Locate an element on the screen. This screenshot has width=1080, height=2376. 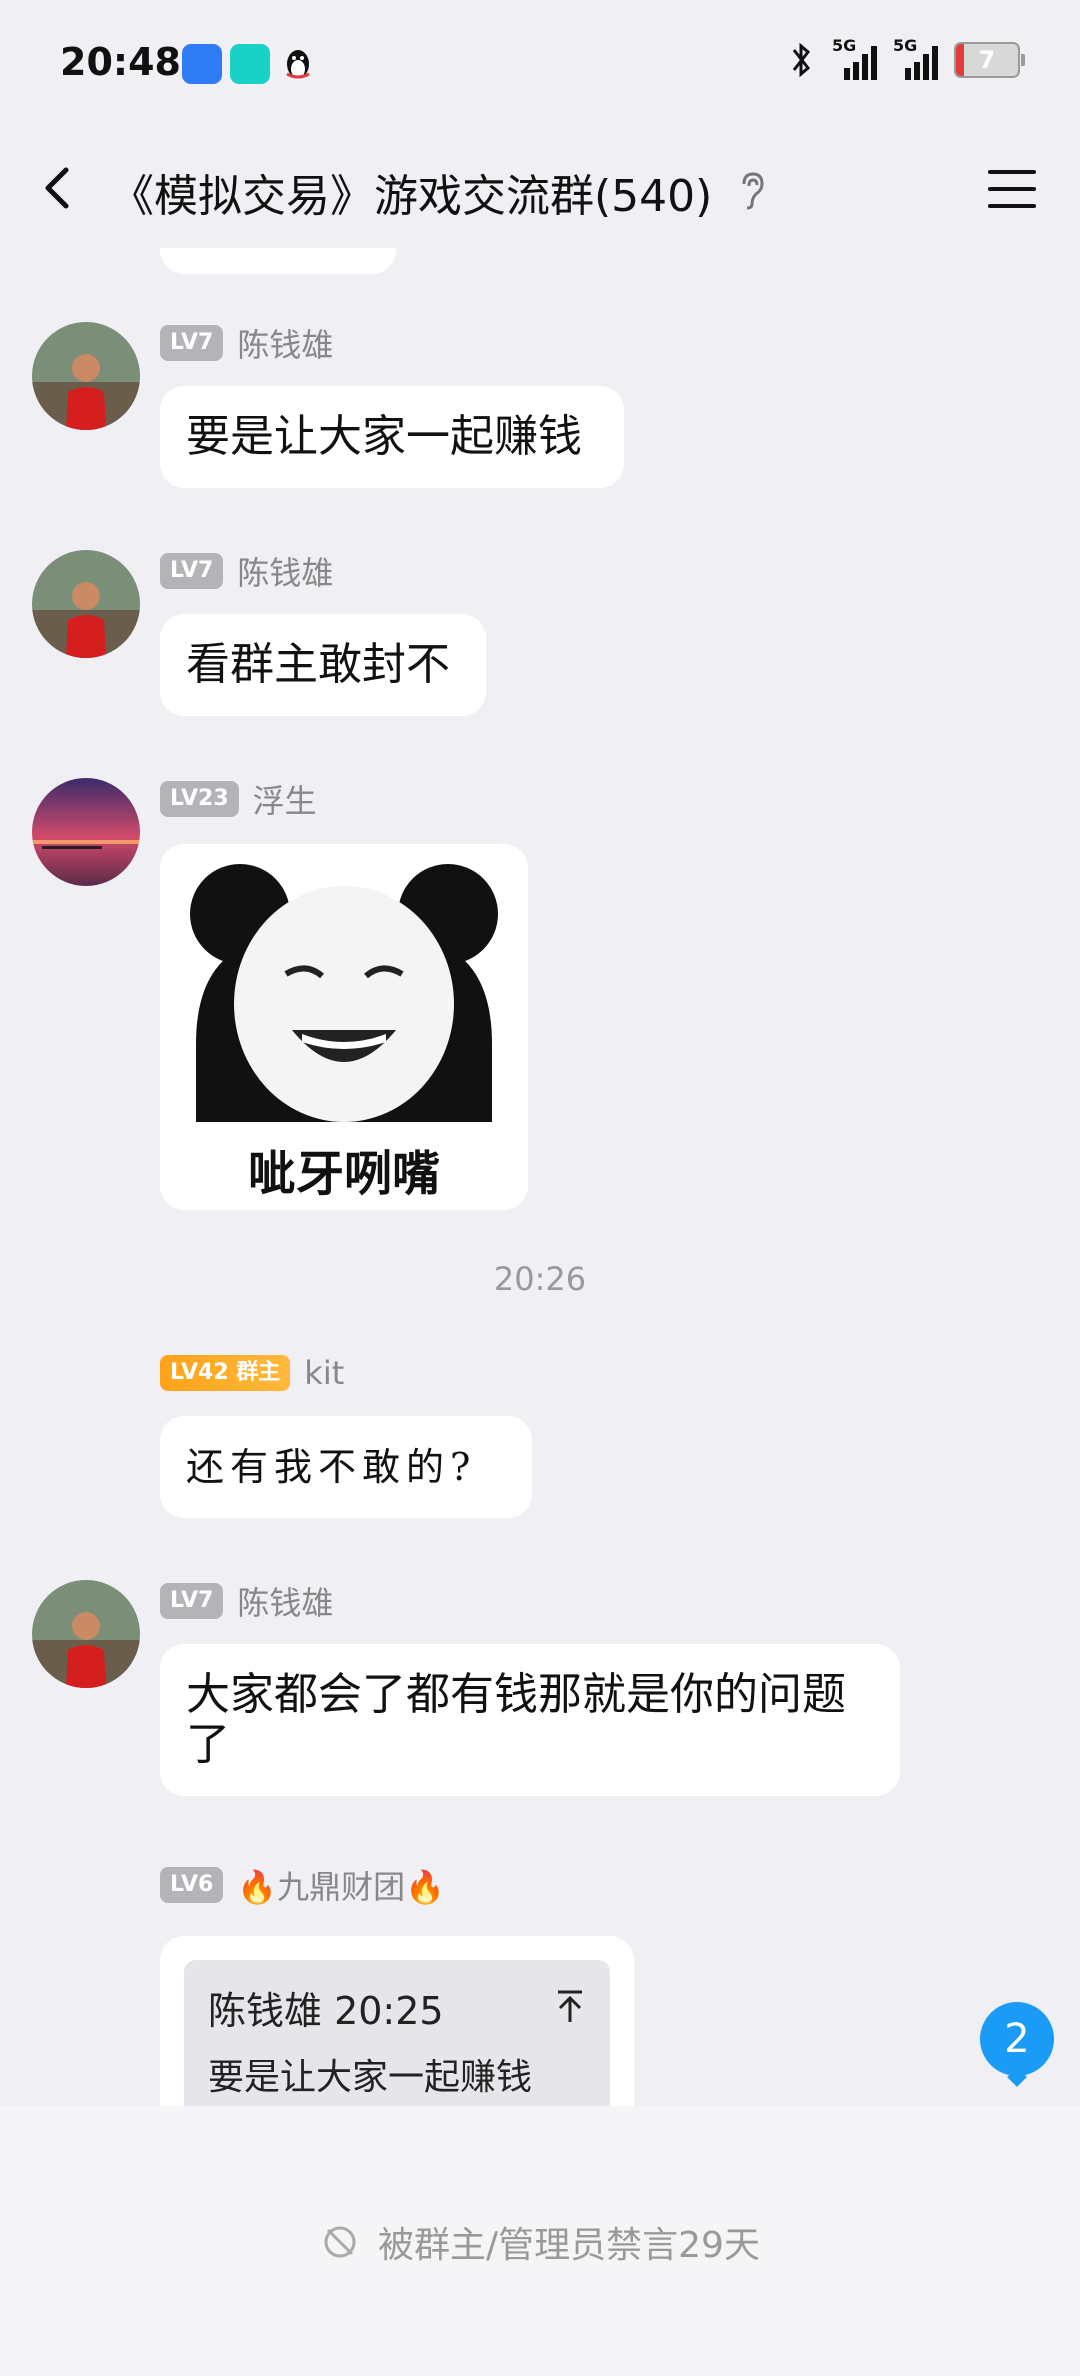
bluetooth-icon is located at coordinates (801, 60).